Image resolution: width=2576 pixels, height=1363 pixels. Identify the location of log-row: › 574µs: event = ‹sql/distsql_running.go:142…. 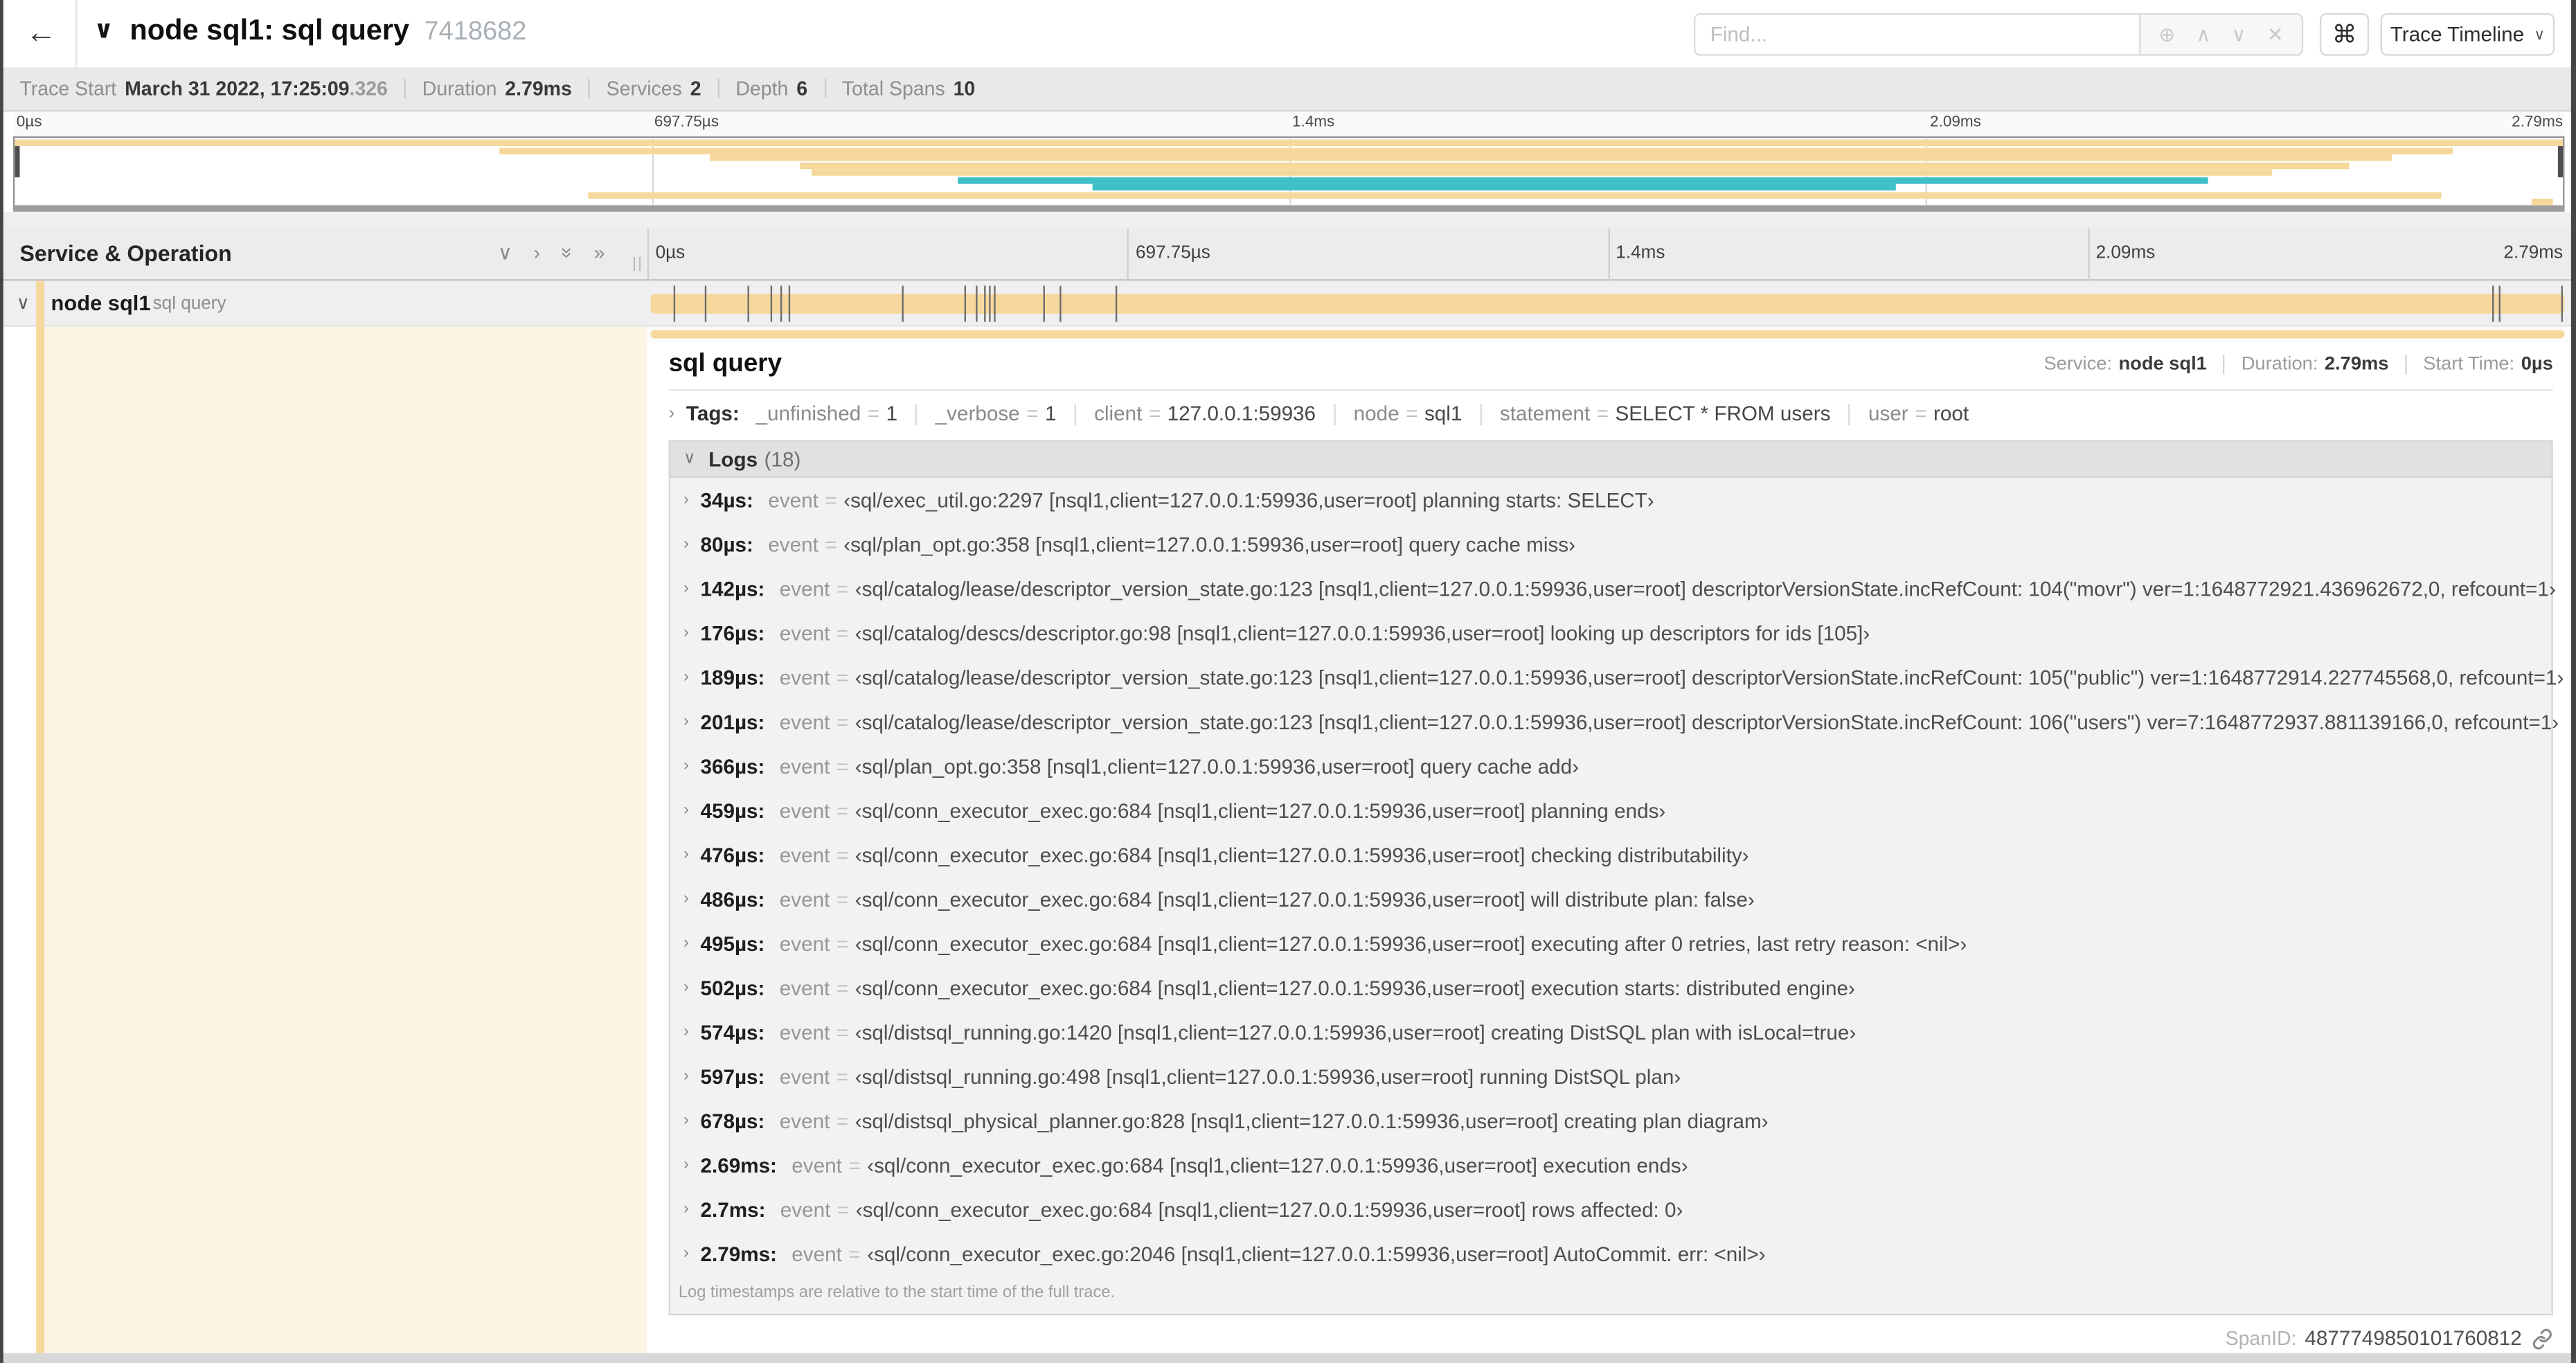
(1611, 1032).